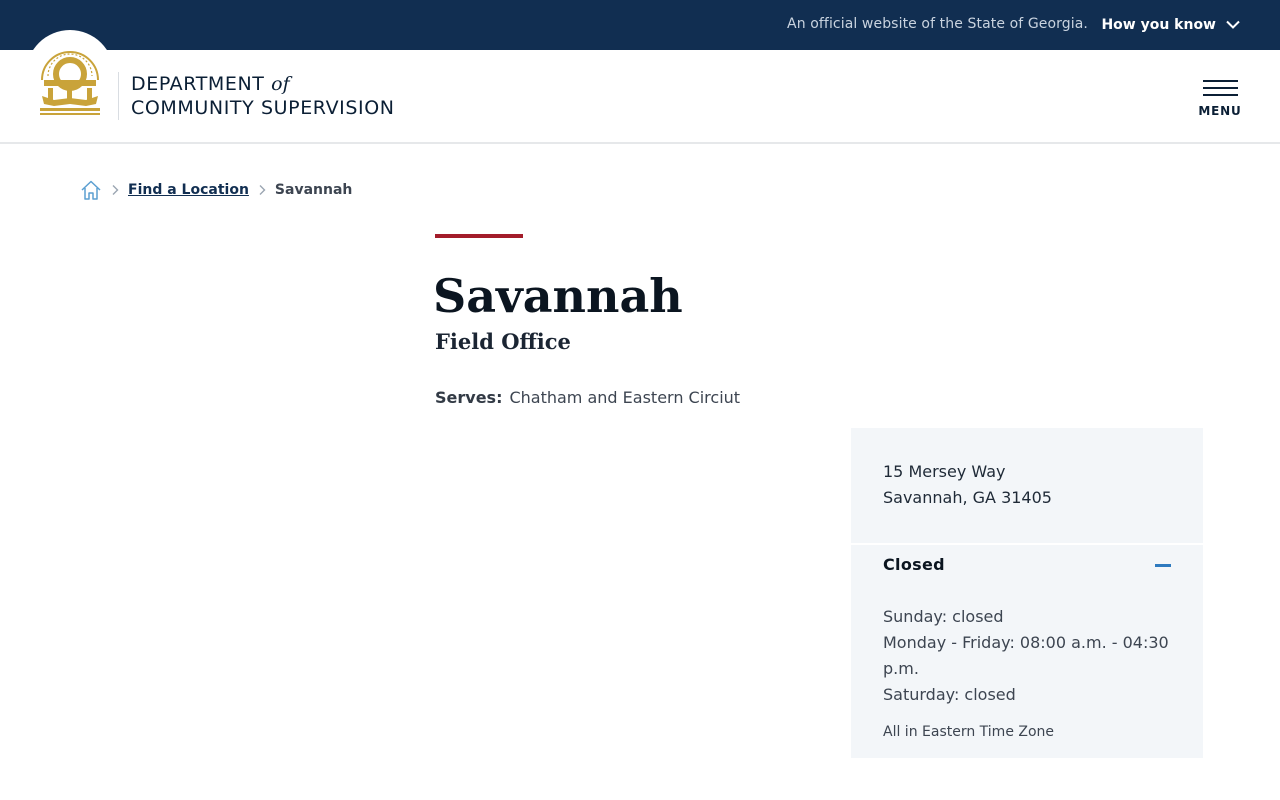 The height and width of the screenshot is (800, 1280). What do you see at coordinates (313, 190) in the screenshot?
I see `breadcrumb-current: Savannah` at bounding box center [313, 190].